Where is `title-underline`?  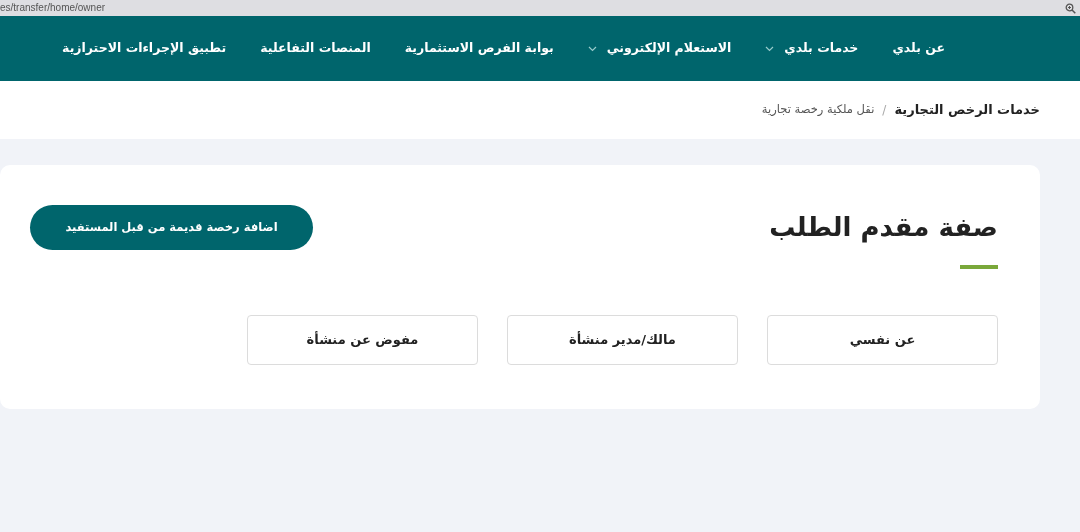 title-underline is located at coordinates (979, 266).